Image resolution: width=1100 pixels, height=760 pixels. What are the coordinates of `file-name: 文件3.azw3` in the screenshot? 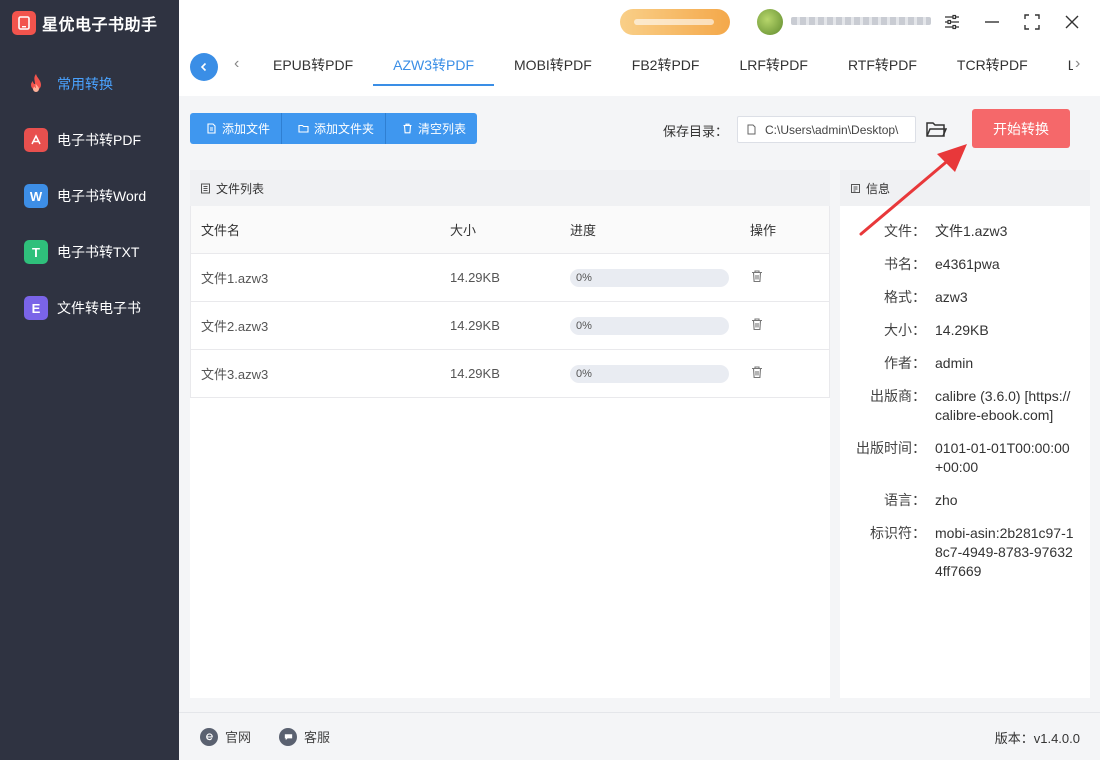 It's located at (235, 374).